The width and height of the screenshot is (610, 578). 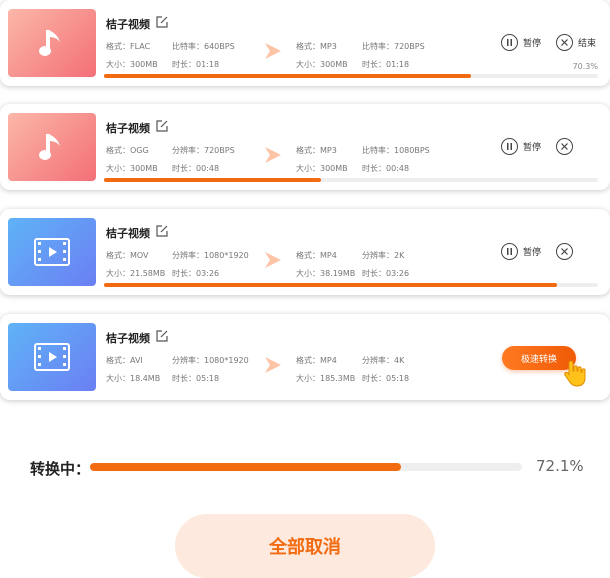 What do you see at coordinates (136, 273) in the screenshot?
I see `source-size: 大小：21.58MB` at bounding box center [136, 273].